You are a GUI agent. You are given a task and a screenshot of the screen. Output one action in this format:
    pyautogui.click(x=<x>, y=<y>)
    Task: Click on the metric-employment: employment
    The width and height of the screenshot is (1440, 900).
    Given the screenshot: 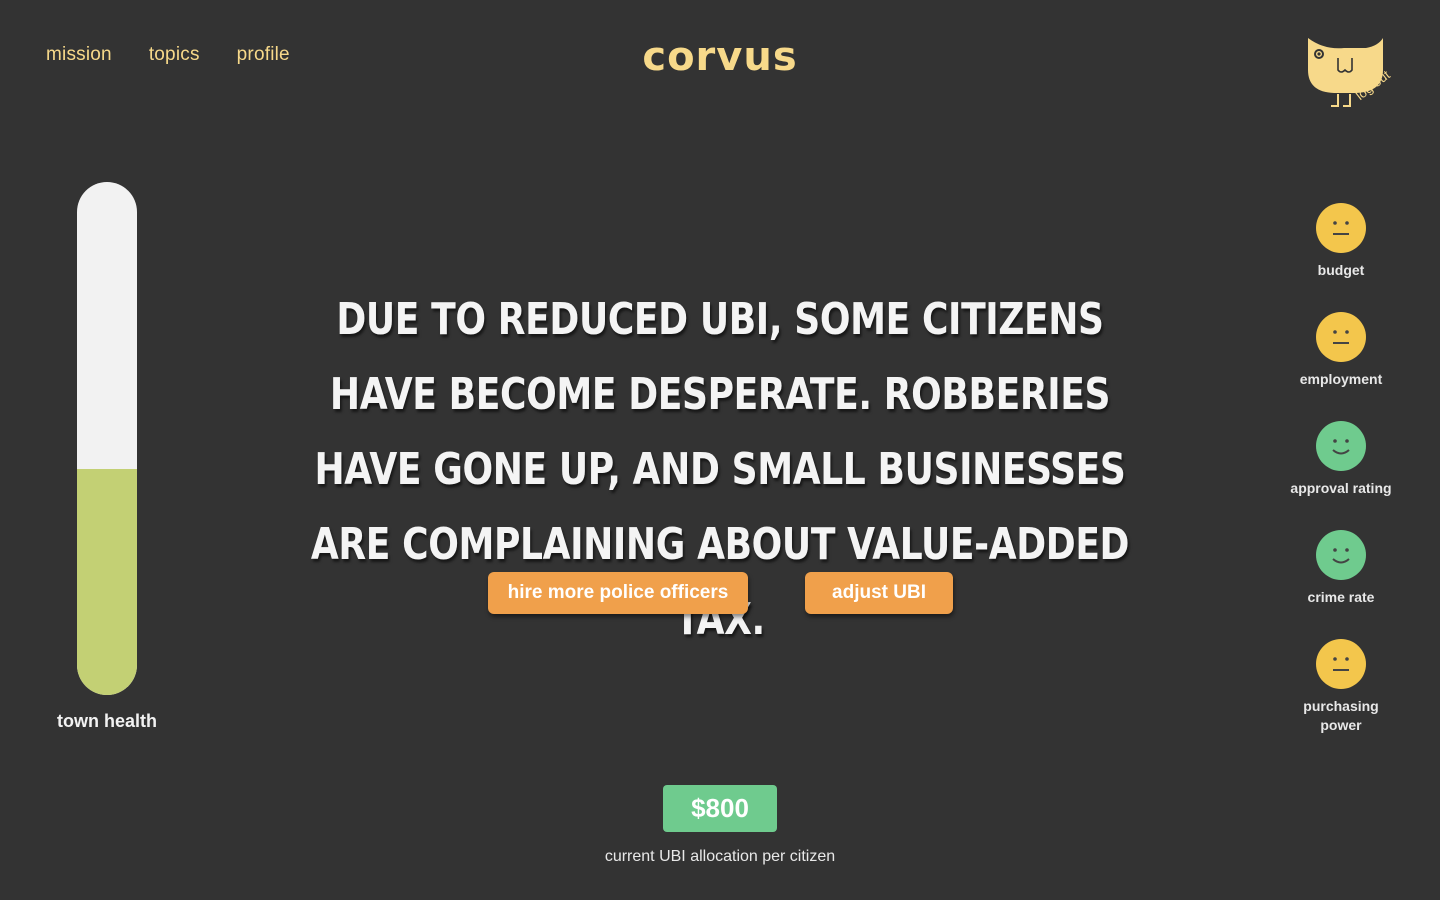 What is the action you would take?
    pyautogui.click(x=1341, y=350)
    